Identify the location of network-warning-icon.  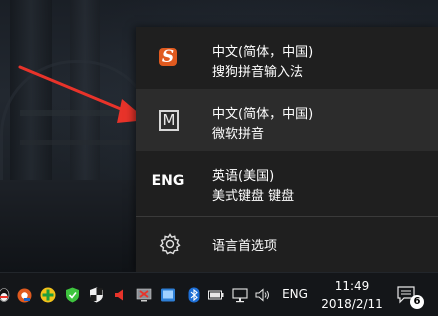
(144, 295).